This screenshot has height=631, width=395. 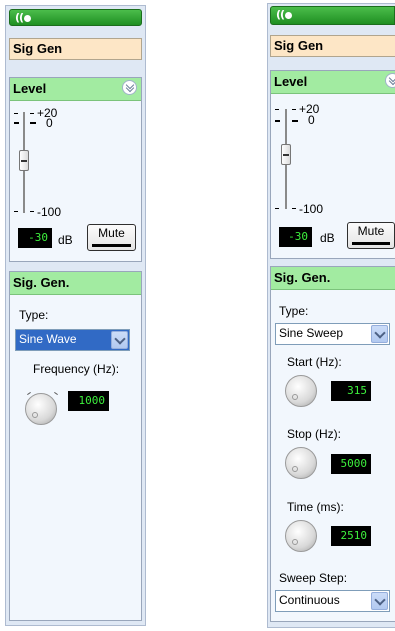 I want to click on type-select: Sine Sweep, so click(x=332, y=334).